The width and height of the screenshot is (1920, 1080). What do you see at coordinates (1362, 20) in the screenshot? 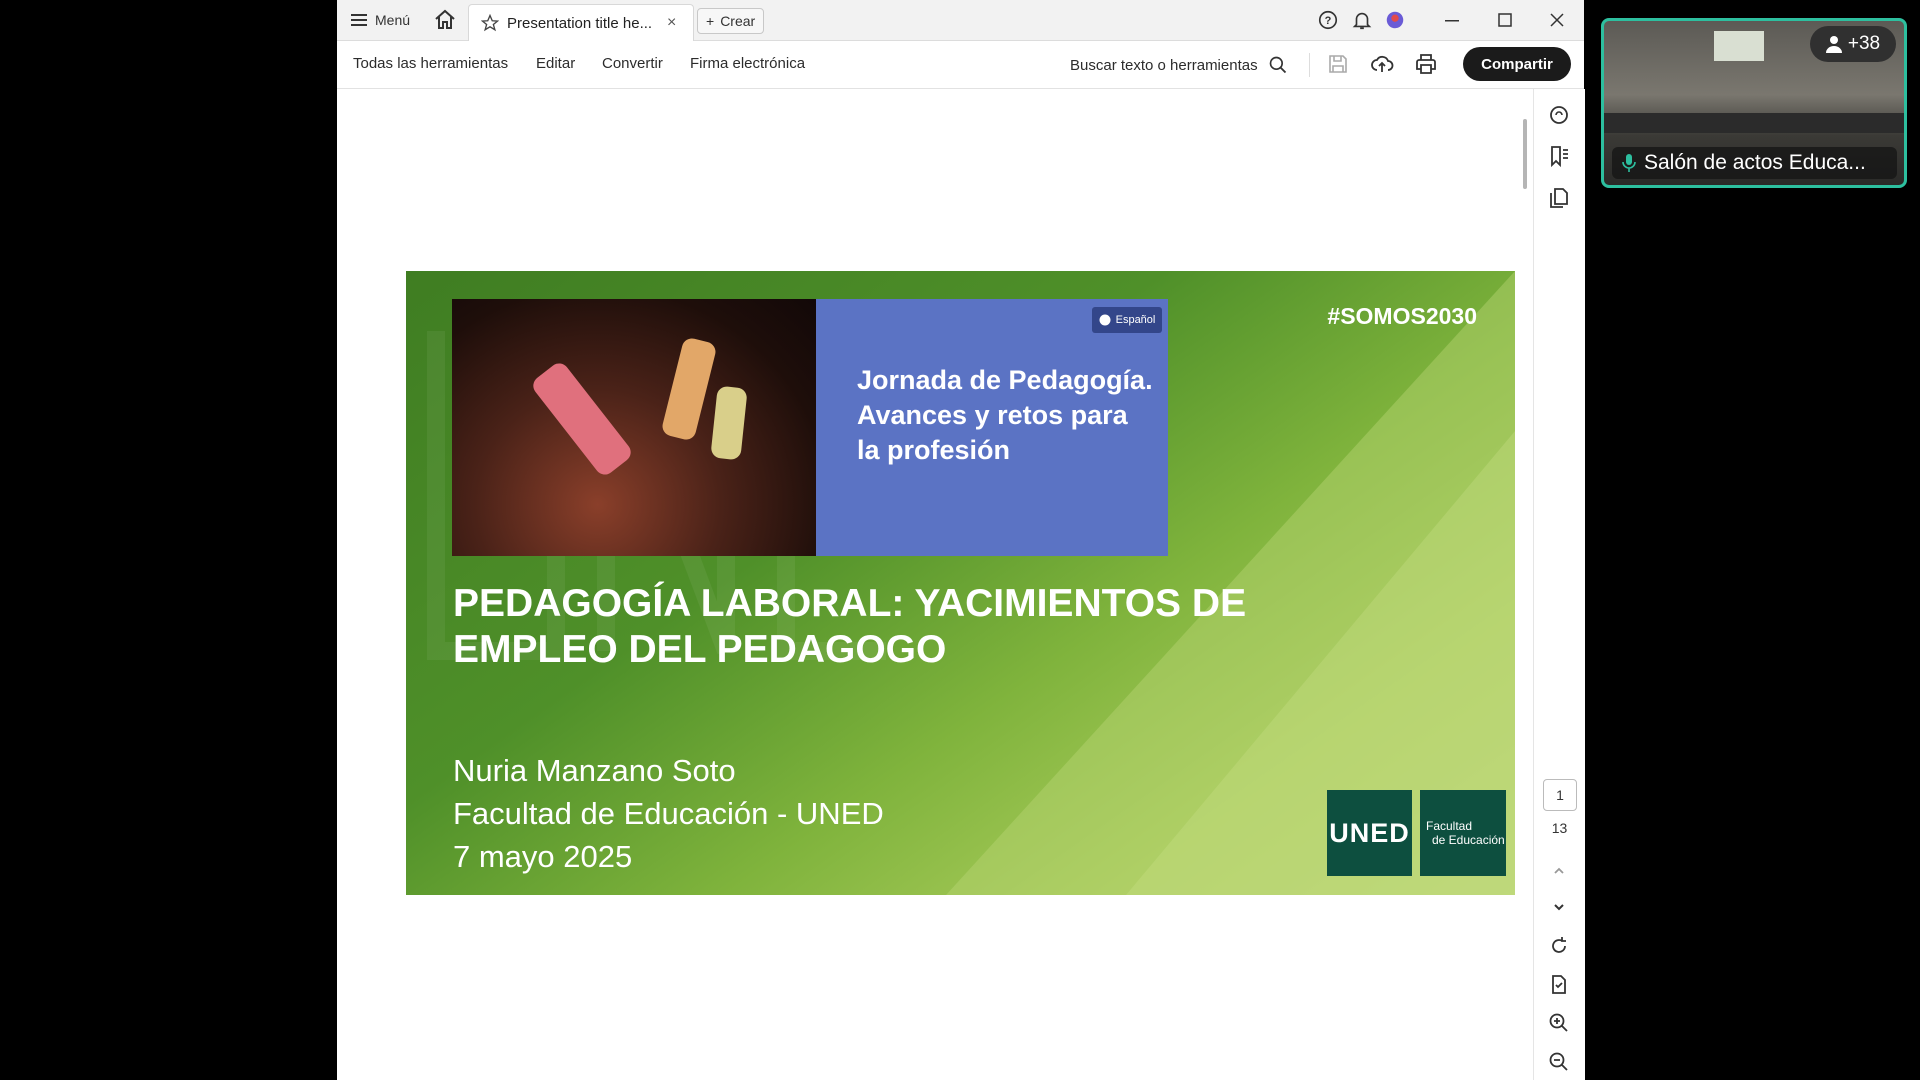
I see `bell-icon` at bounding box center [1362, 20].